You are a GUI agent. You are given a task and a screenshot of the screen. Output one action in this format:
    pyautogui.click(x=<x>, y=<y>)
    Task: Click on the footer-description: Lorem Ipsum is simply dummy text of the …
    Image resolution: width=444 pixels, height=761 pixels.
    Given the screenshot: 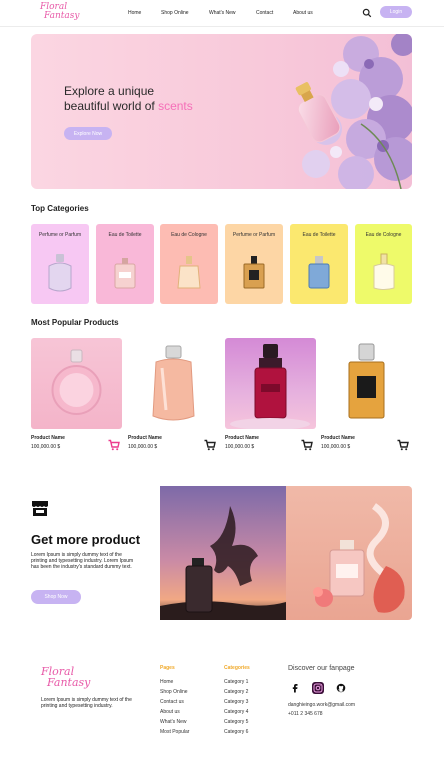 What is the action you would take?
    pyautogui.click(x=86, y=703)
    